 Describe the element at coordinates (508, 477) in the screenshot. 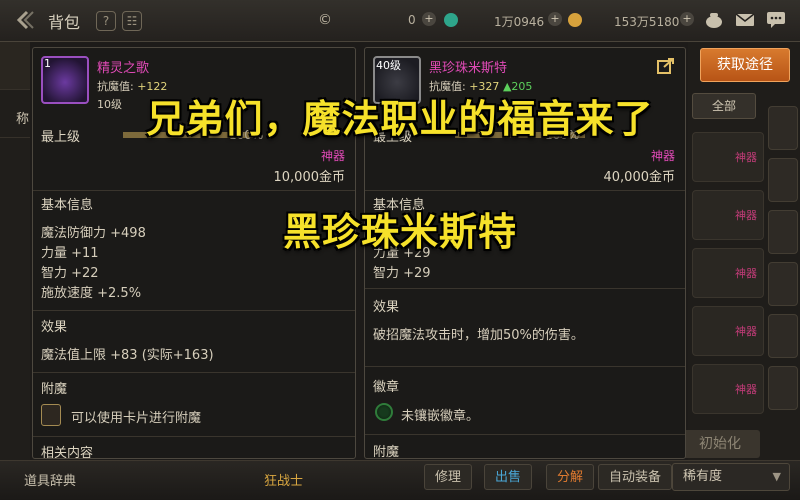

I see `sell-button: 出售` at that location.